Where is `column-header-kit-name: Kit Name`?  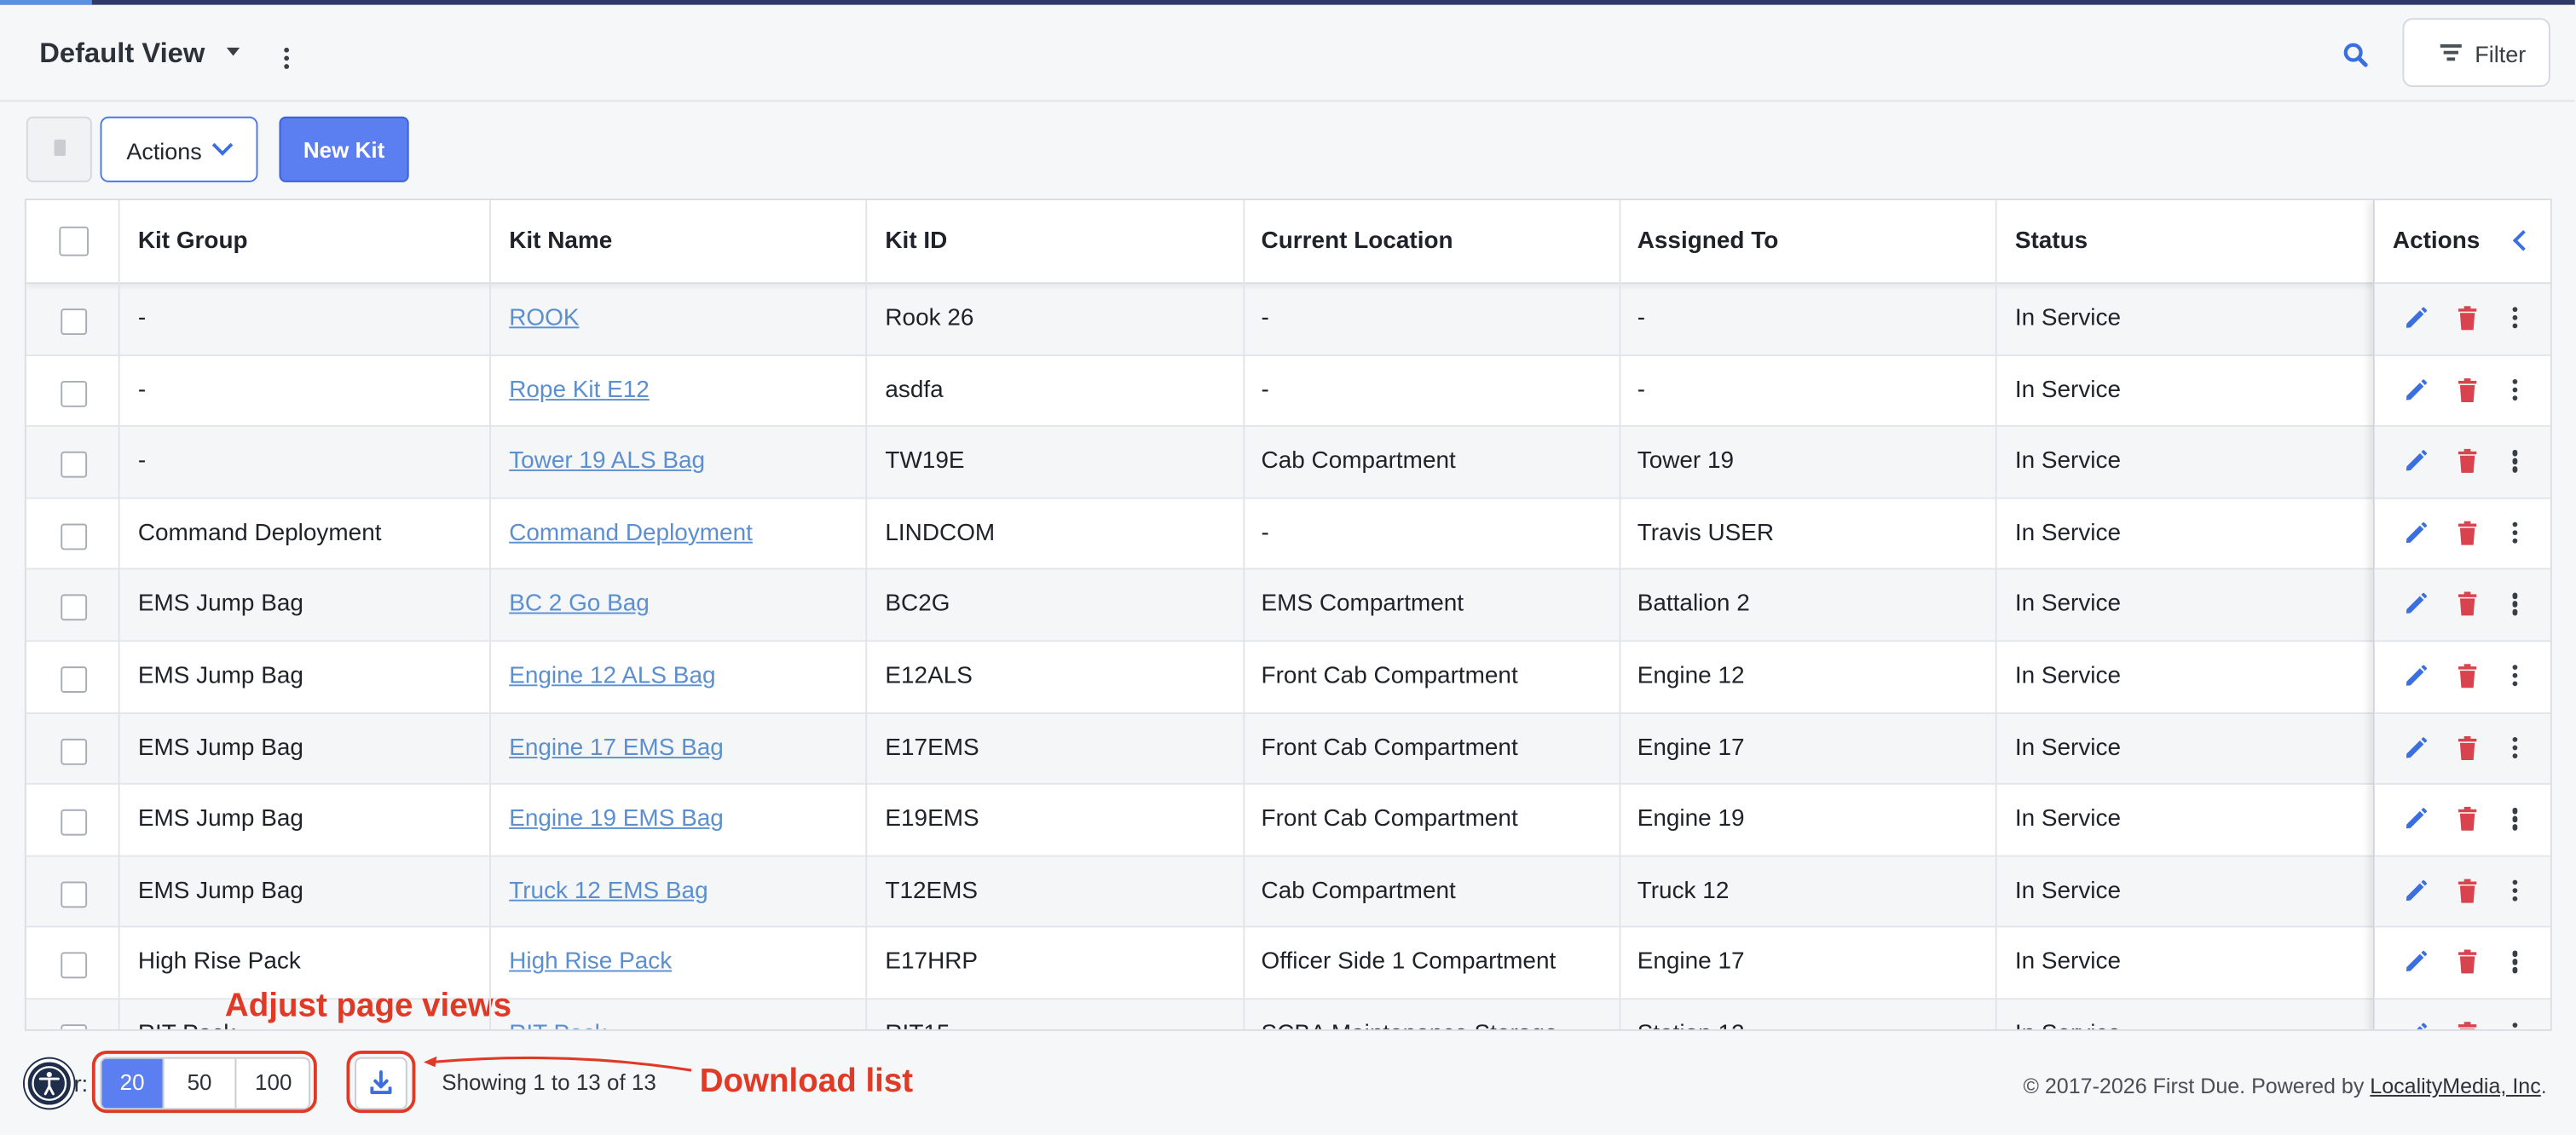 column-header-kit-name: Kit Name is located at coordinates (560, 241).